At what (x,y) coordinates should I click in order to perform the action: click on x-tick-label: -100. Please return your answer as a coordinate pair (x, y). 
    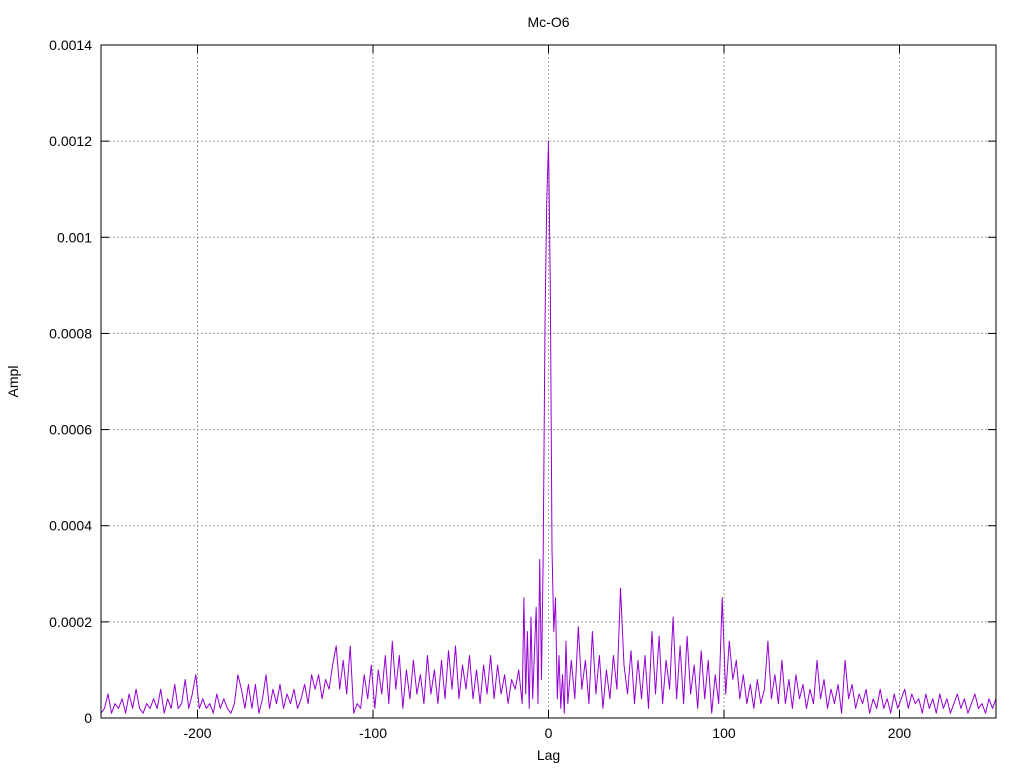
    Looking at the image, I should click on (373, 733).